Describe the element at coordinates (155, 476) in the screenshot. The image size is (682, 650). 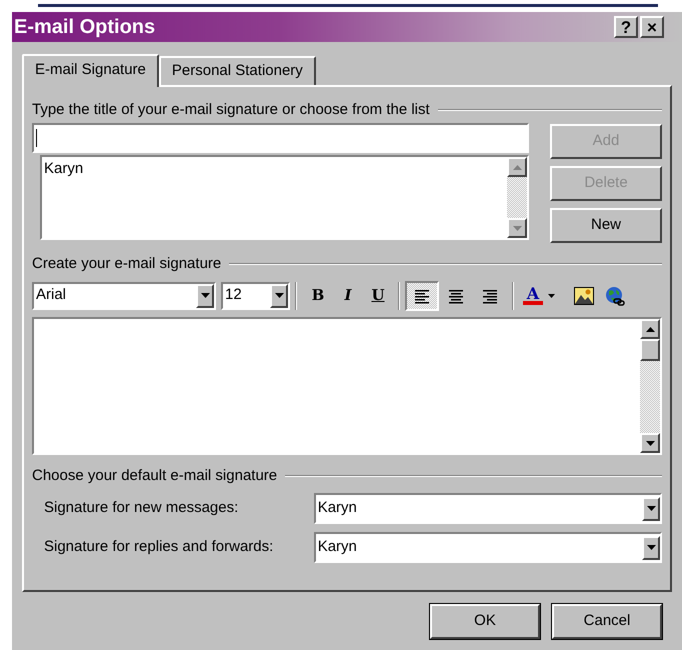
I see `group-label: Choose your default e-mail signature` at that location.